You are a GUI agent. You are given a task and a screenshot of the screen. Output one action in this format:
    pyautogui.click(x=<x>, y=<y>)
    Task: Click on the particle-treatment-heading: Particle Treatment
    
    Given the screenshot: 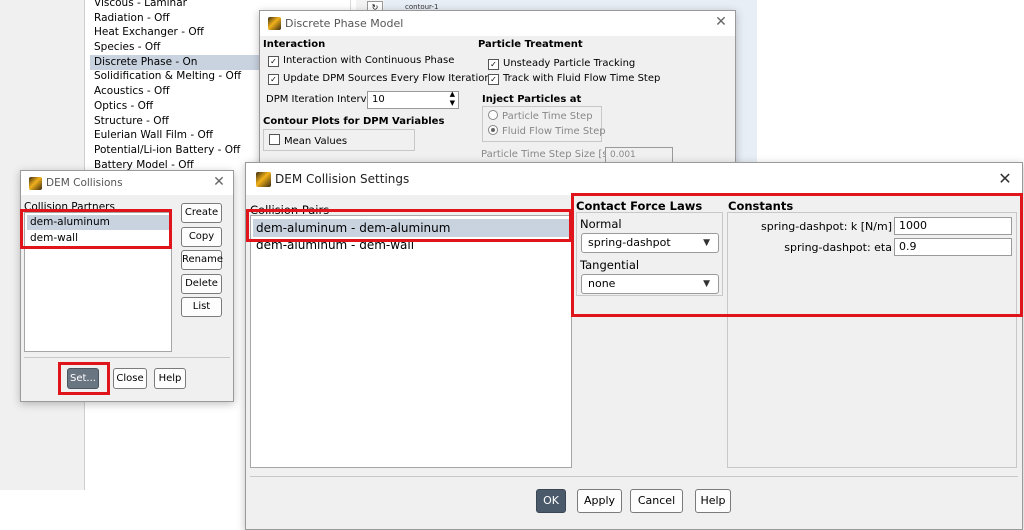 What is the action you would take?
    pyautogui.click(x=530, y=44)
    